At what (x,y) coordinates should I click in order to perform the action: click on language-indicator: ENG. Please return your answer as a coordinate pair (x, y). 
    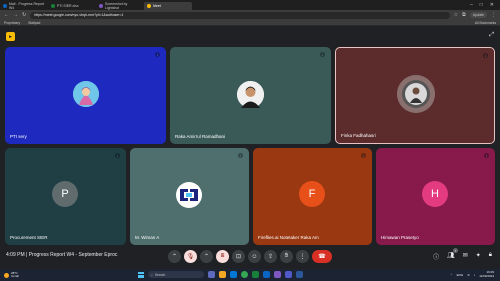
    Looking at the image, I should click on (460, 275).